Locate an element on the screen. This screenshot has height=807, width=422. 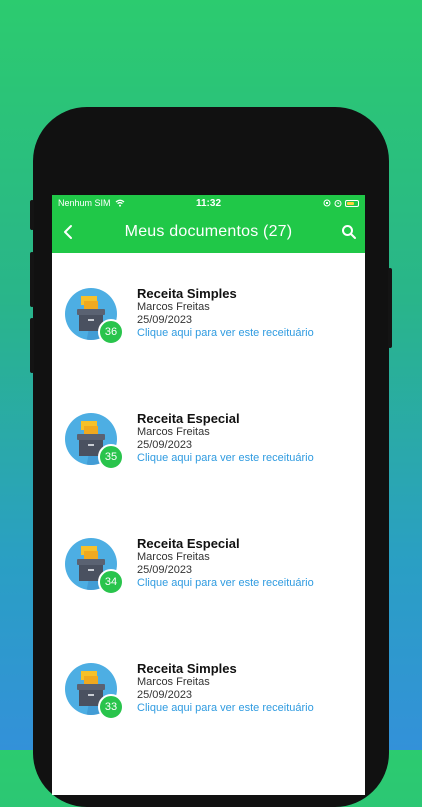
status-bar: Nenhum SIM 11:32 is located at coordinates (208, 203).